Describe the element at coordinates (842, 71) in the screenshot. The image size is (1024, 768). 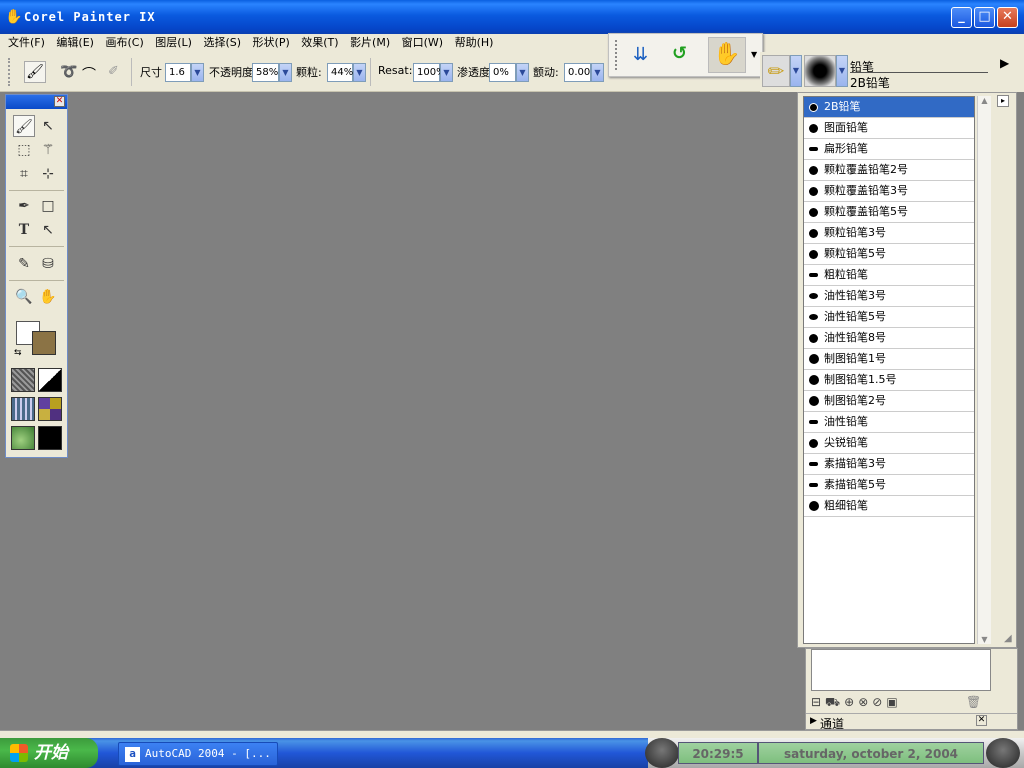
I see `variant-dropdown-icon: ▼` at that location.